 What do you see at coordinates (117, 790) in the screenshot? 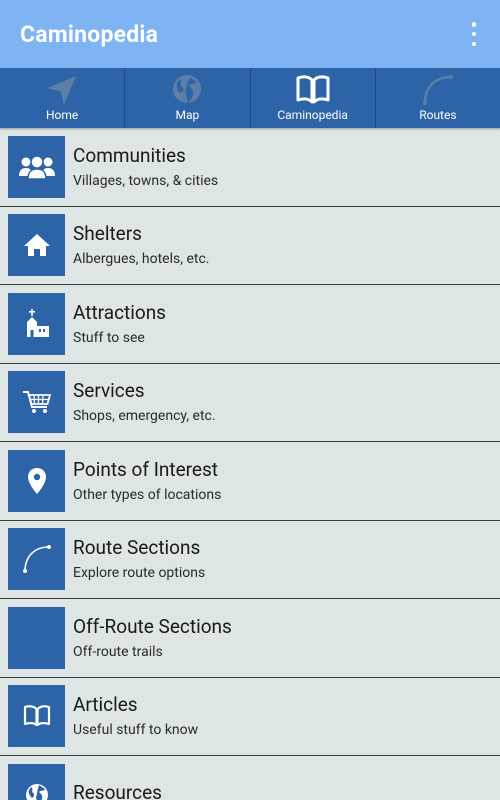
I see `item-title: Resources` at bounding box center [117, 790].